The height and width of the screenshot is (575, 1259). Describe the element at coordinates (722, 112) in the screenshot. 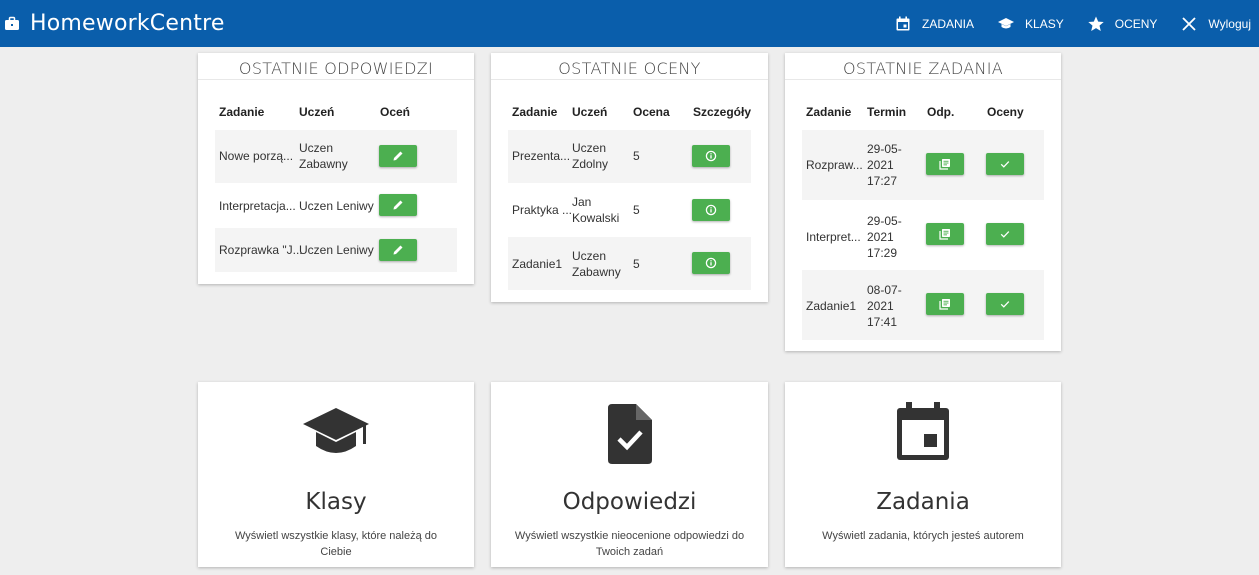

I see `column-header: Szczegóły` at that location.